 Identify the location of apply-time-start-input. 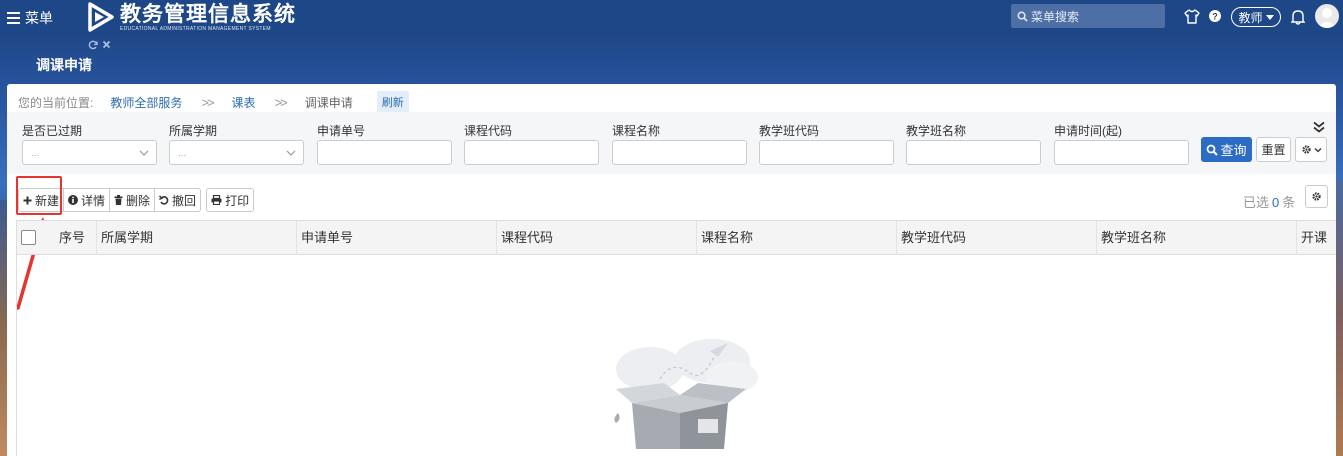
(1121, 152).